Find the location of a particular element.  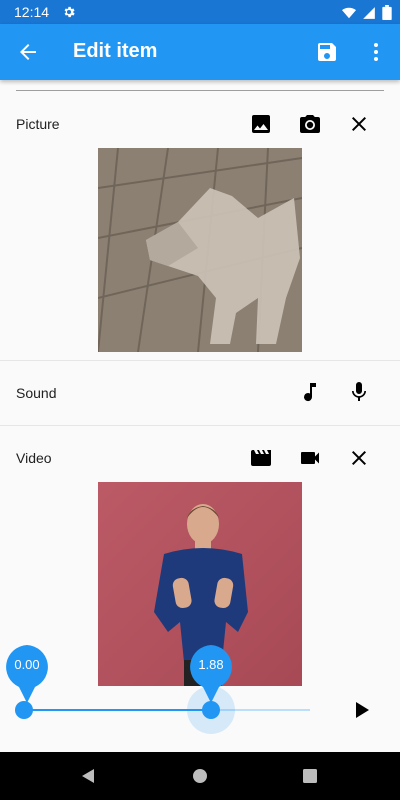

settings-icon is located at coordinates (69, 12).